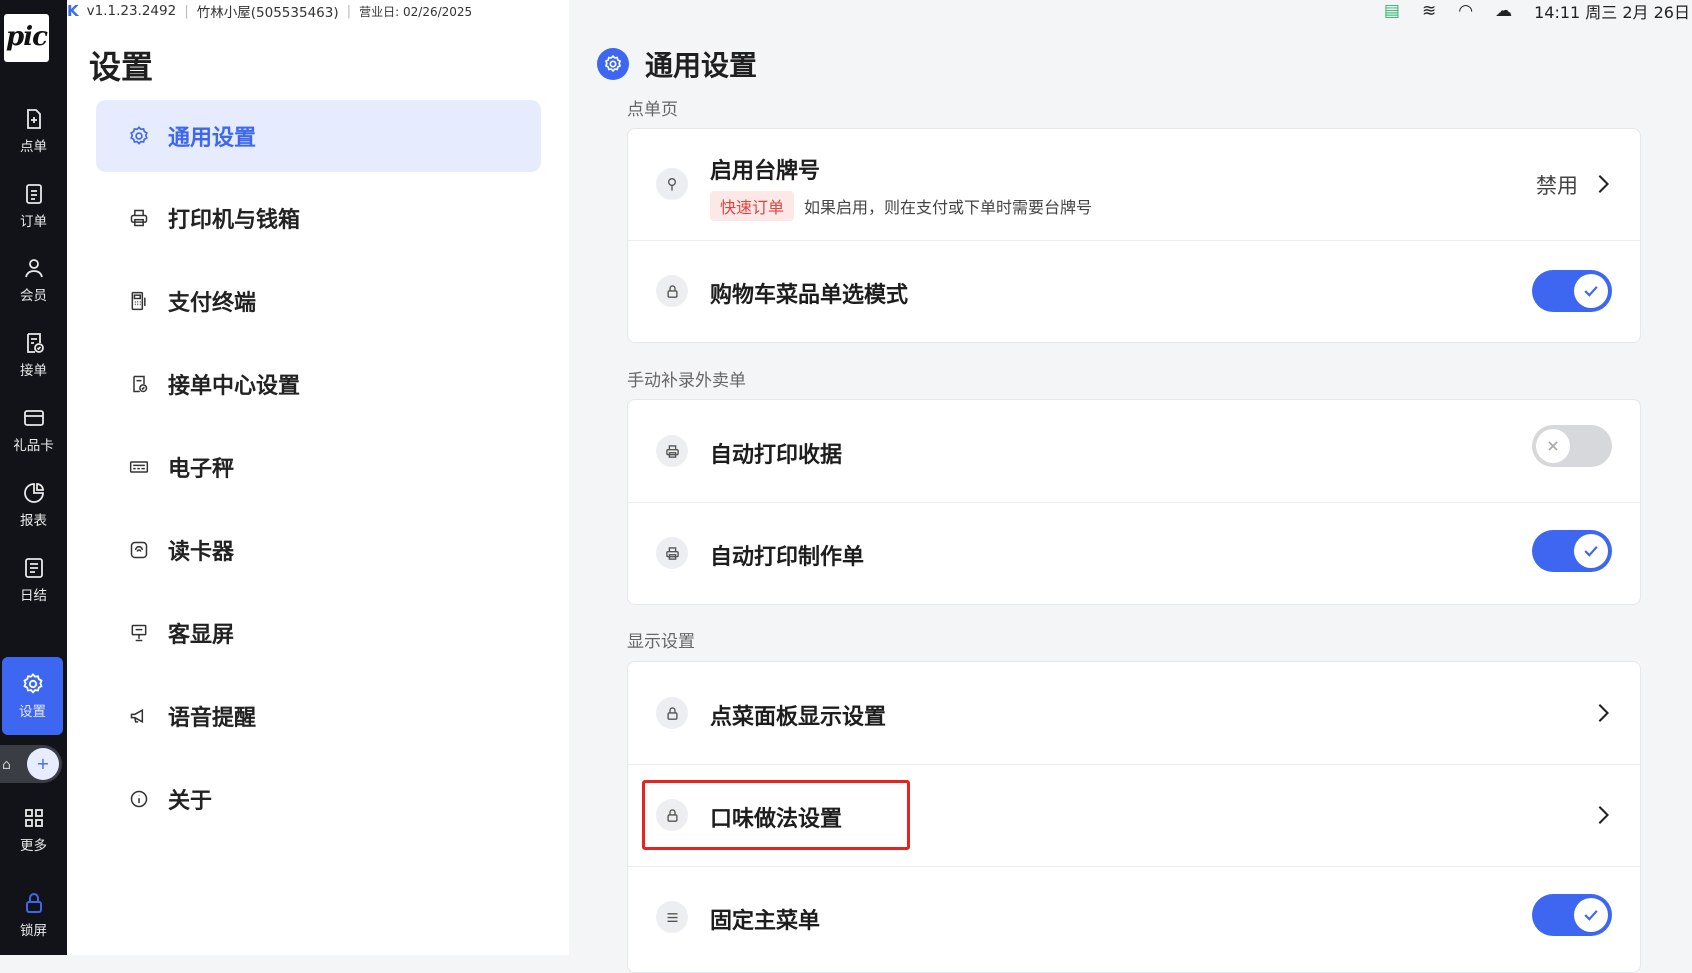  I want to click on menu-label: 打印机与钱箱, so click(234, 220).